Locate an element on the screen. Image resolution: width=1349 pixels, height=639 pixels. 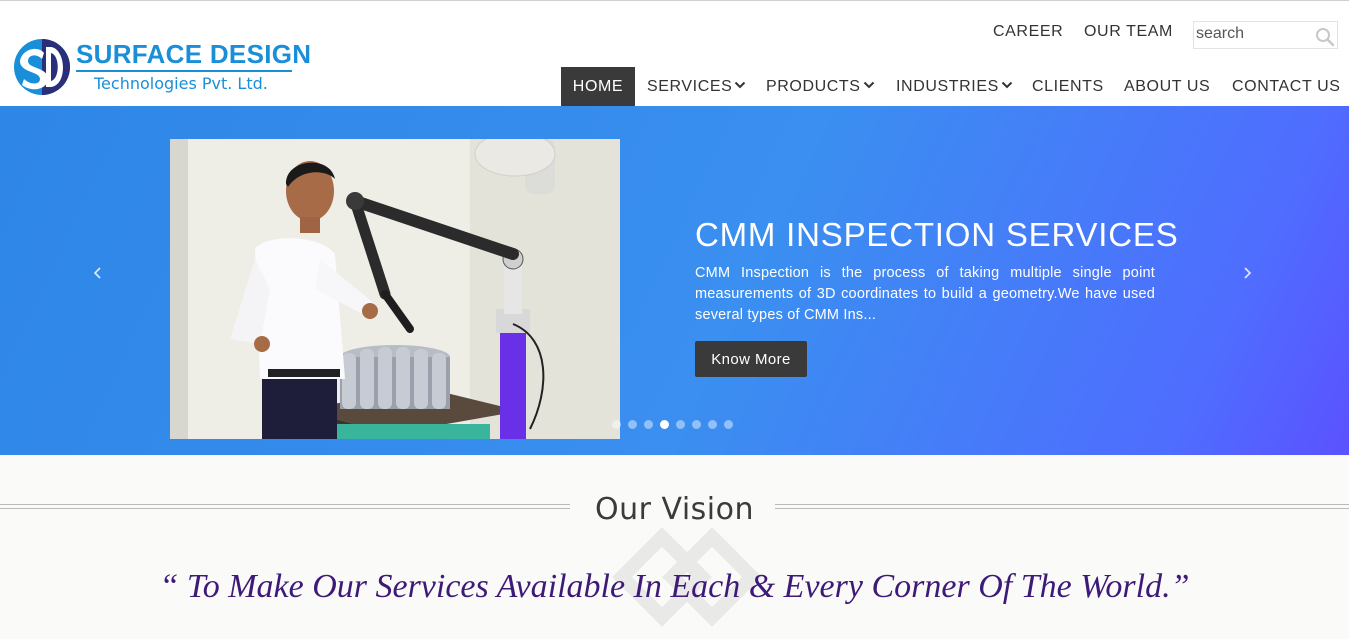
search-icon is located at coordinates (1325, 37).